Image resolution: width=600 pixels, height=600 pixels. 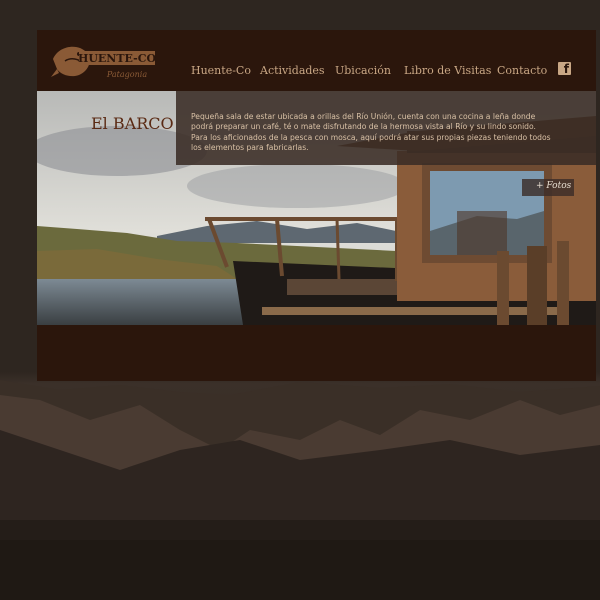 I want to click on fotos-button: + Fotos, so click(x=548, y=187).